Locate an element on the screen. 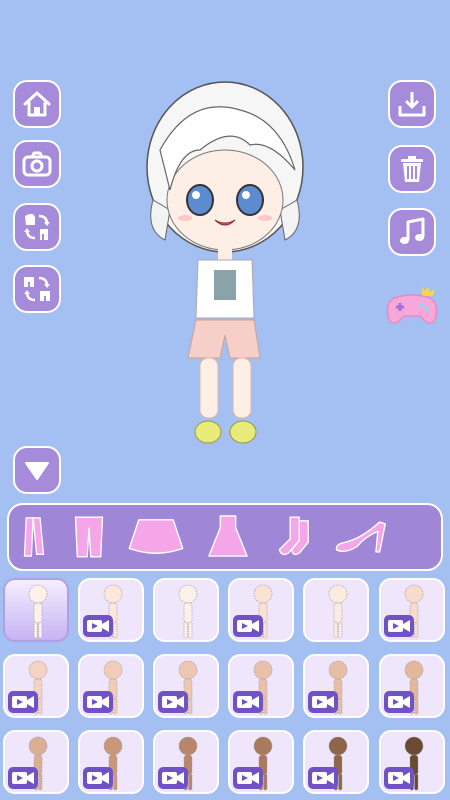 The height and width of the screenshot is (800, 450). dress-icon is located at coordinates (228, 536).